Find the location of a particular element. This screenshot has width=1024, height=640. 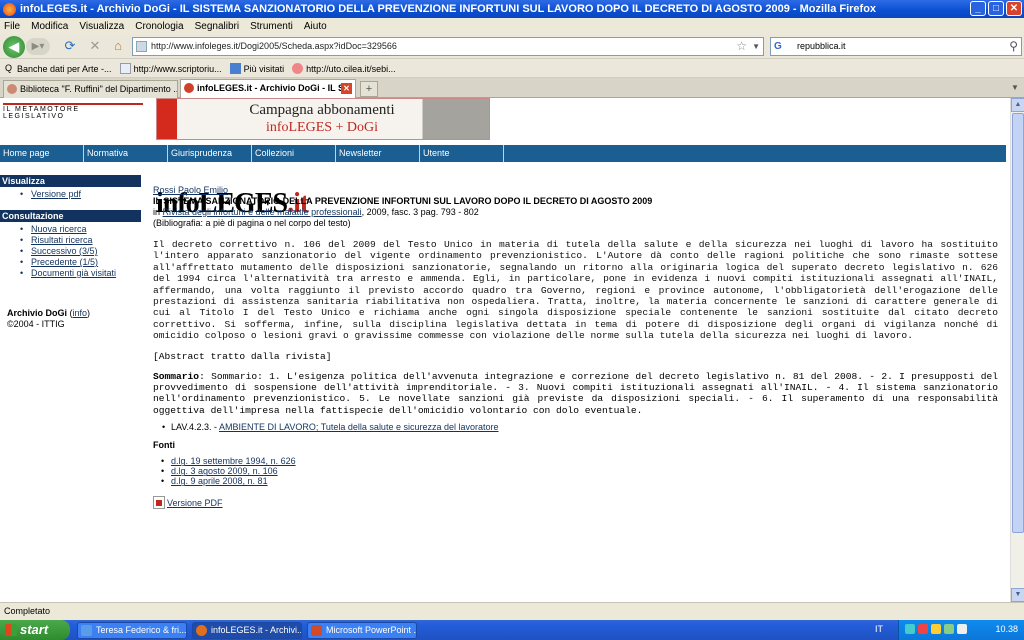

source-link: d.lg. 9 aprile 2008, n. 81 is located at coordinates (579, 481).